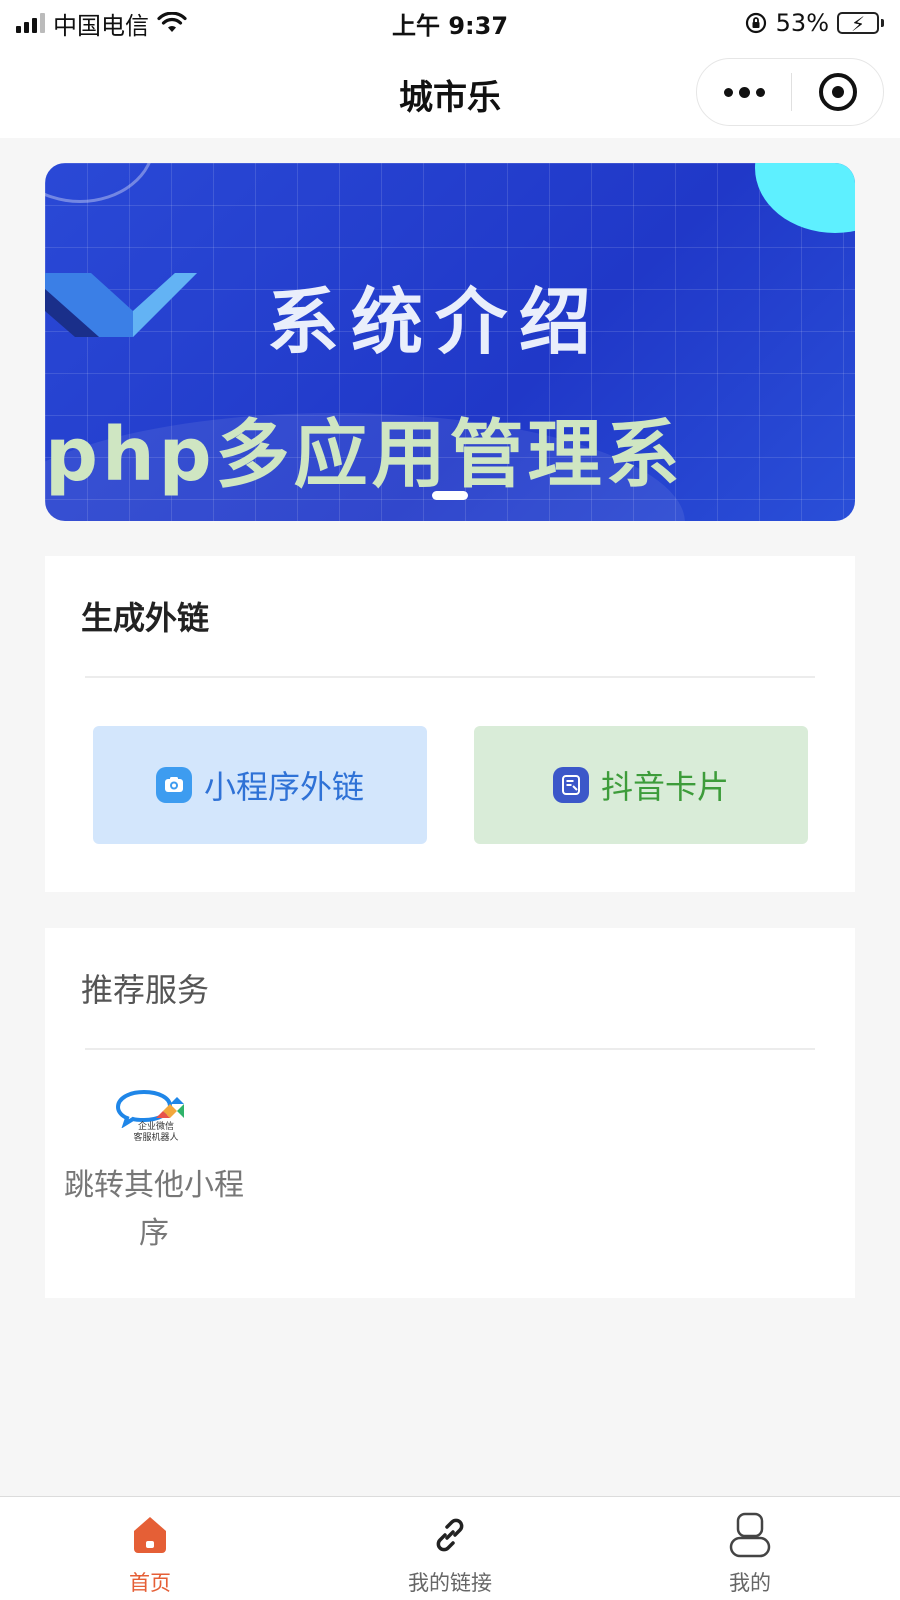  What do you see at coordinates (172, 22) in the screenshot?
I see `wifi-icon` at bounding box center [172, 22].